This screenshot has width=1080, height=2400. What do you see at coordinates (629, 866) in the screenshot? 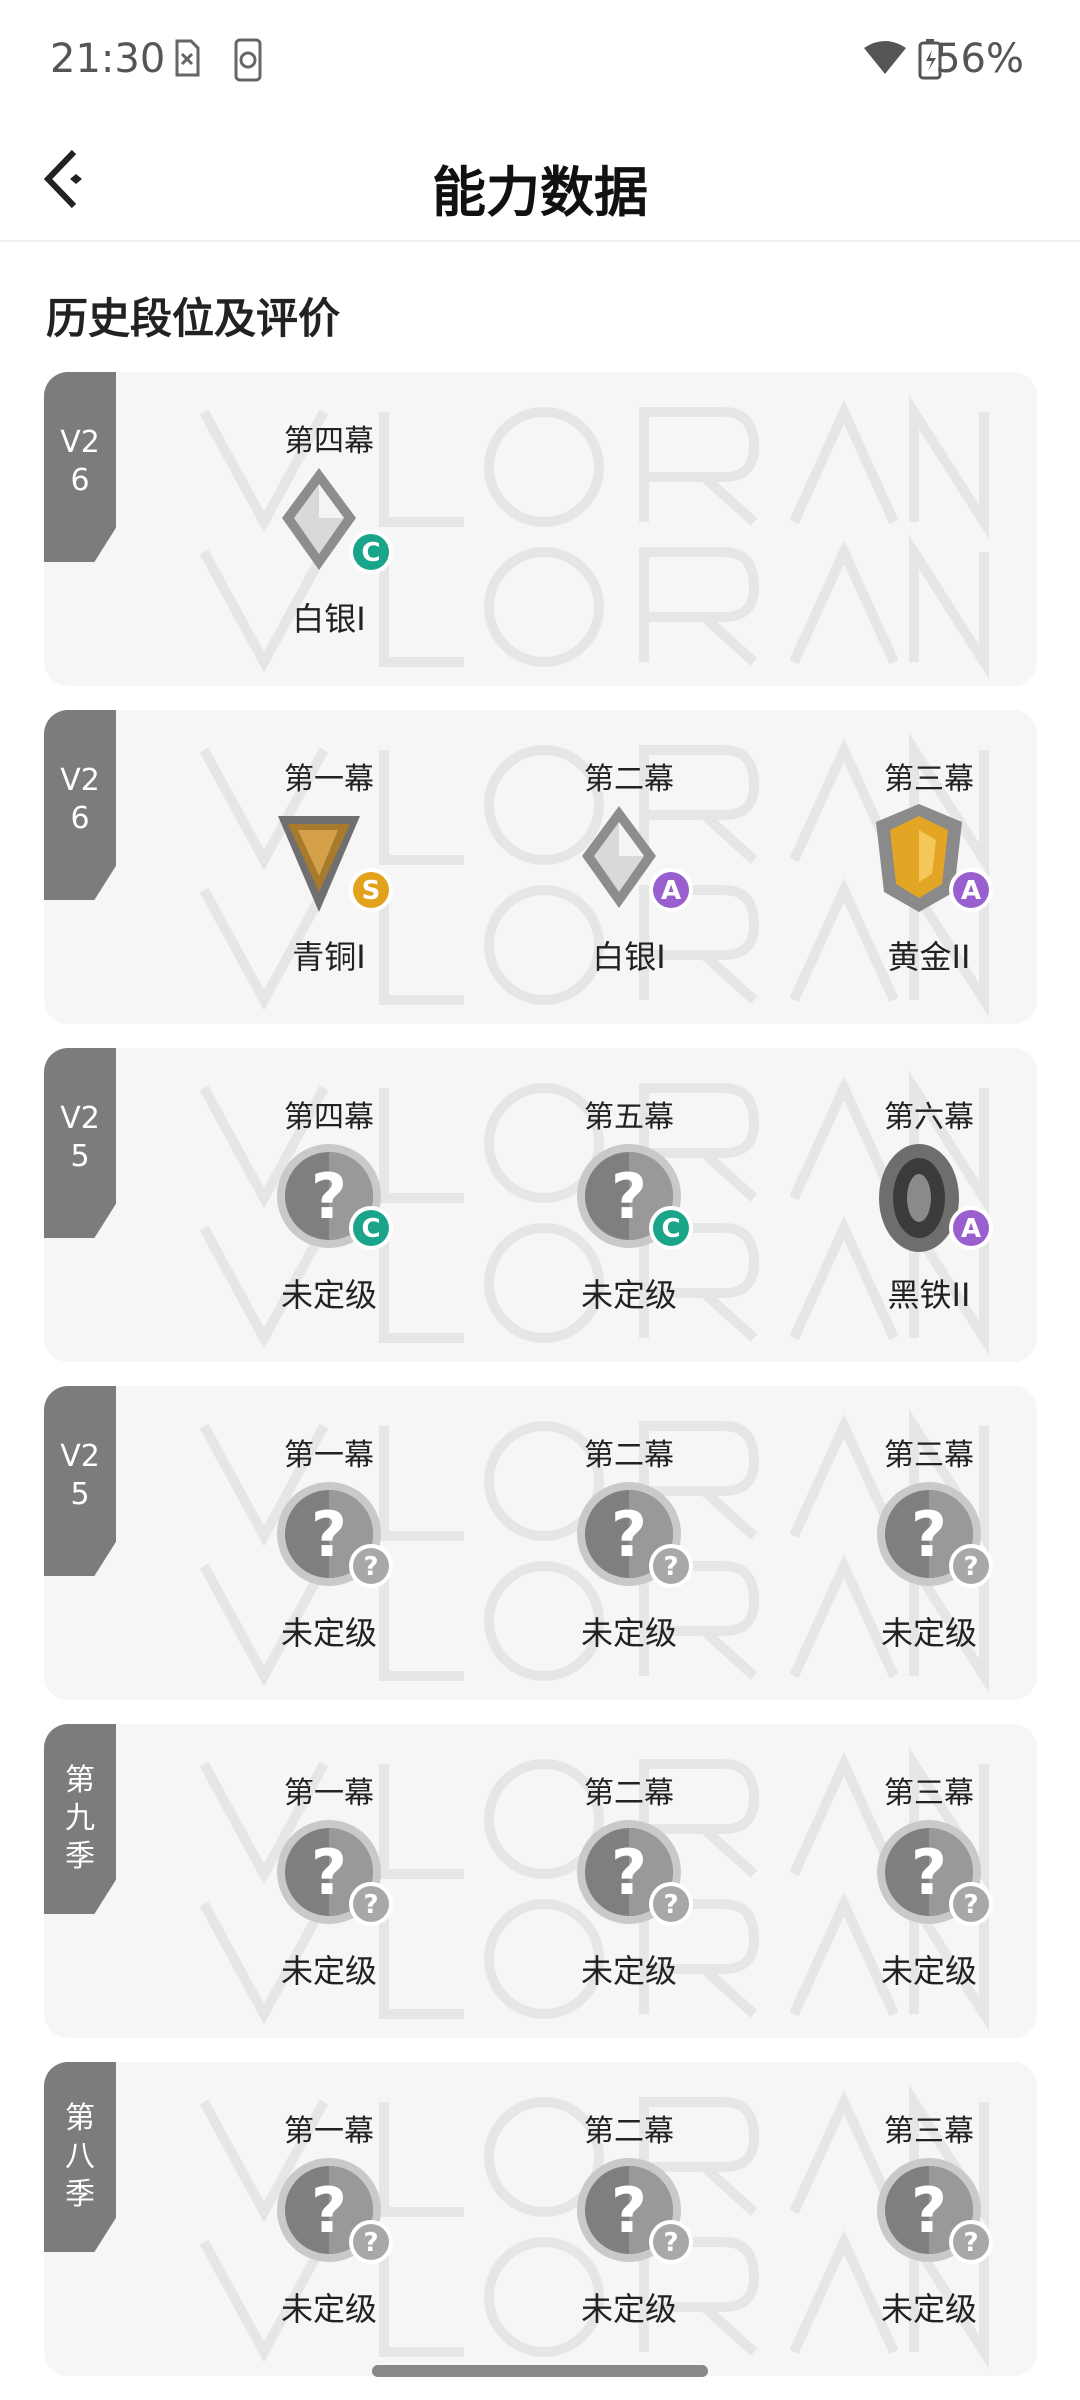
I see `act-rank-item: 第二幕 A 白银I` at bounding box center [629, 866].